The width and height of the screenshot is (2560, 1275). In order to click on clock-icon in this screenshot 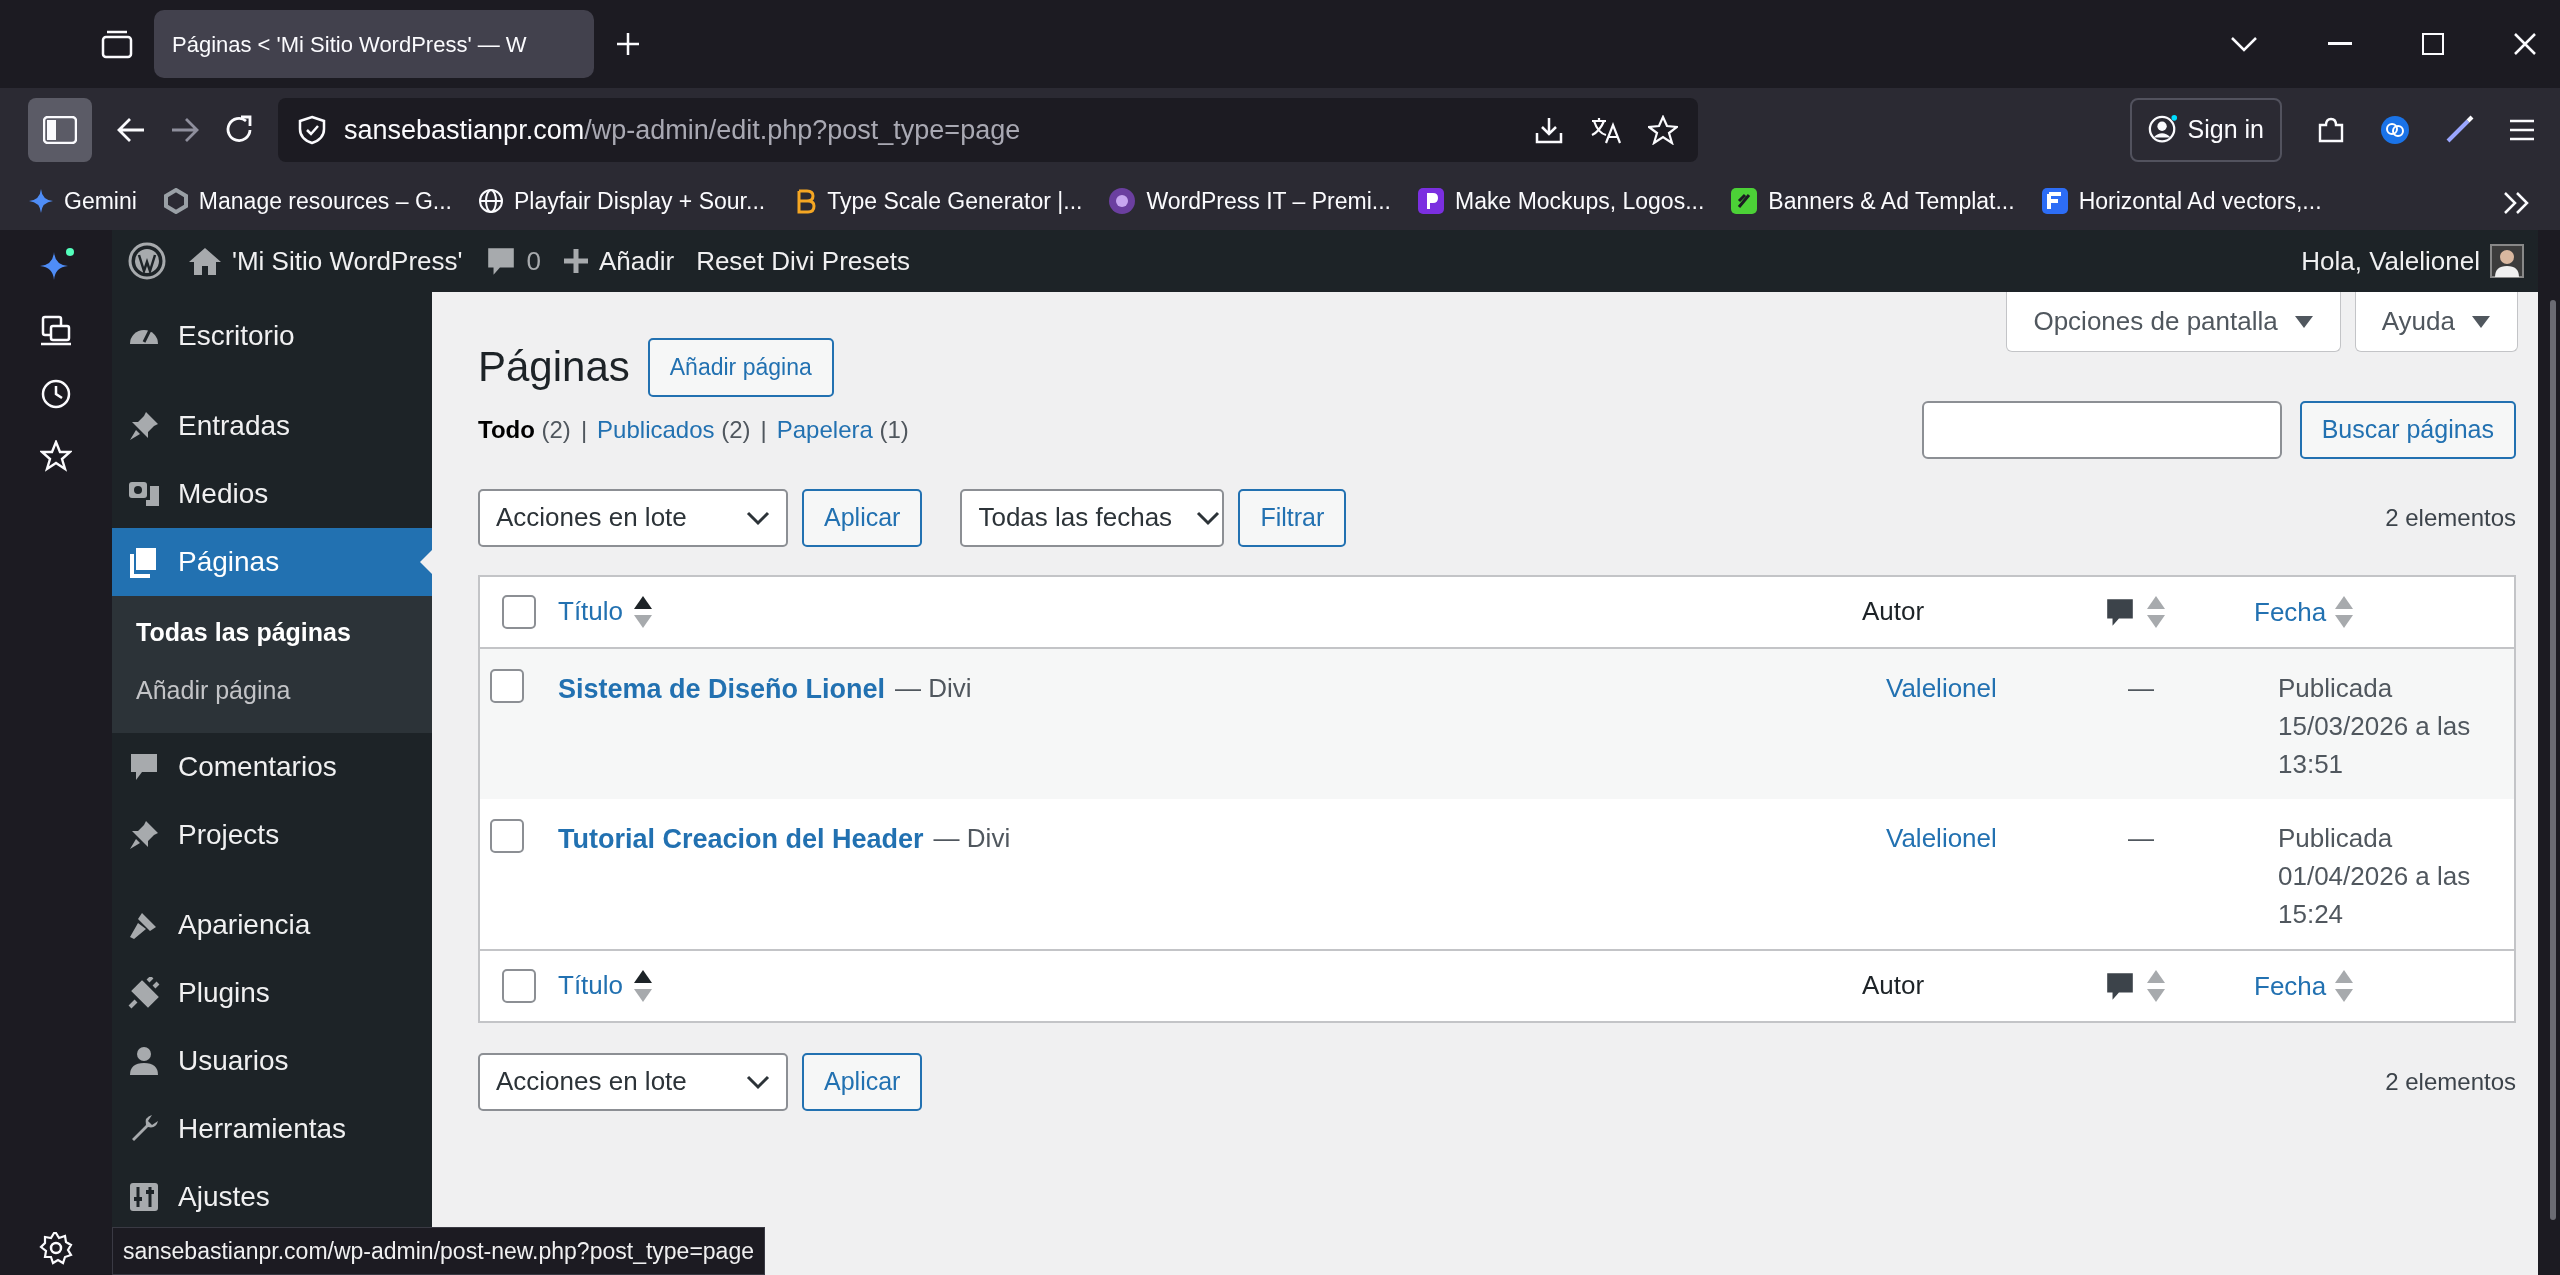, I will do `click(56, 394)`.